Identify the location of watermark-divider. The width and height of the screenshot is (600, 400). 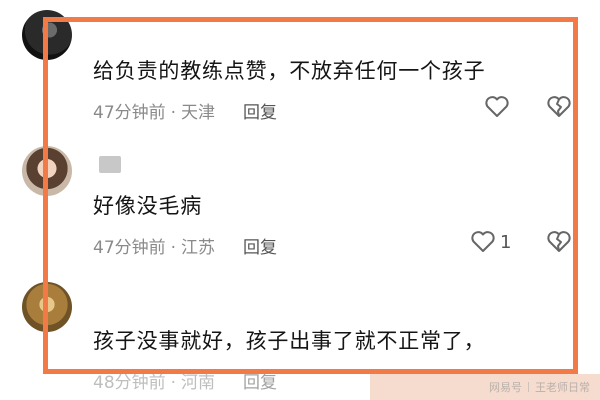
(528, 387).